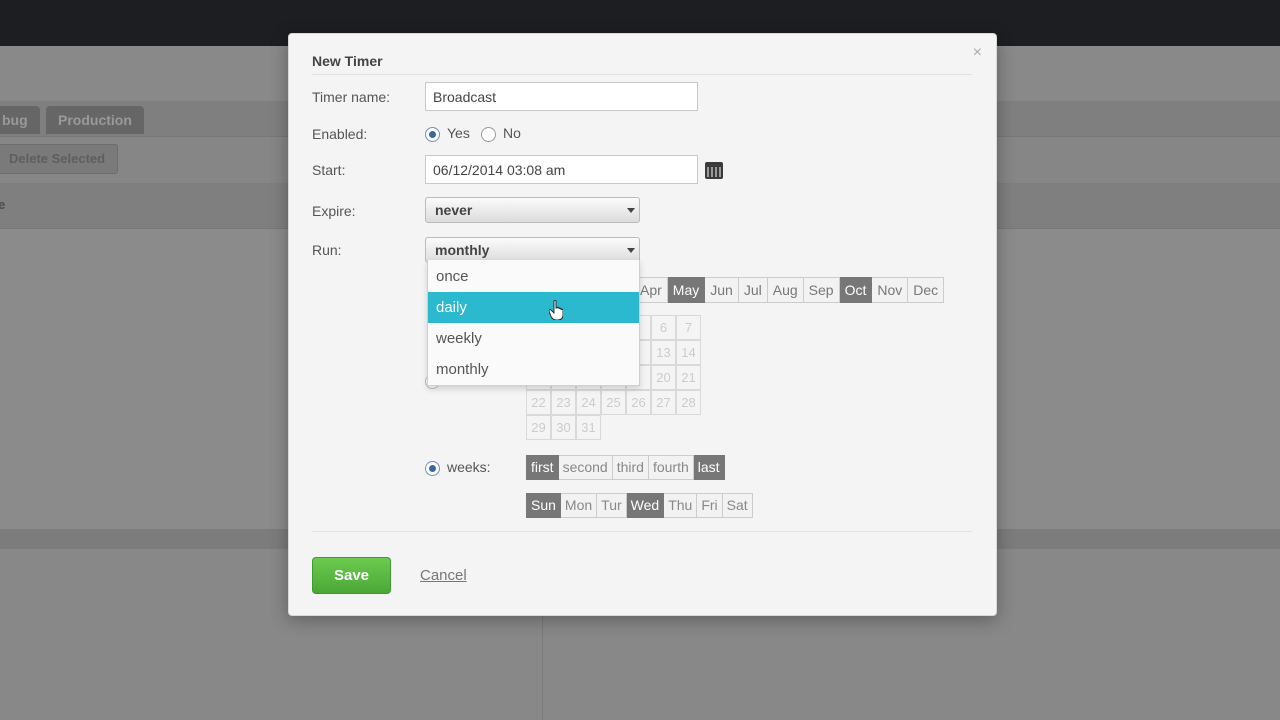 This screenshot has width=1280, height=720. Describe the element at coordinates (663, 327) in the screenshot. I see `day-cell: 6` at that location.